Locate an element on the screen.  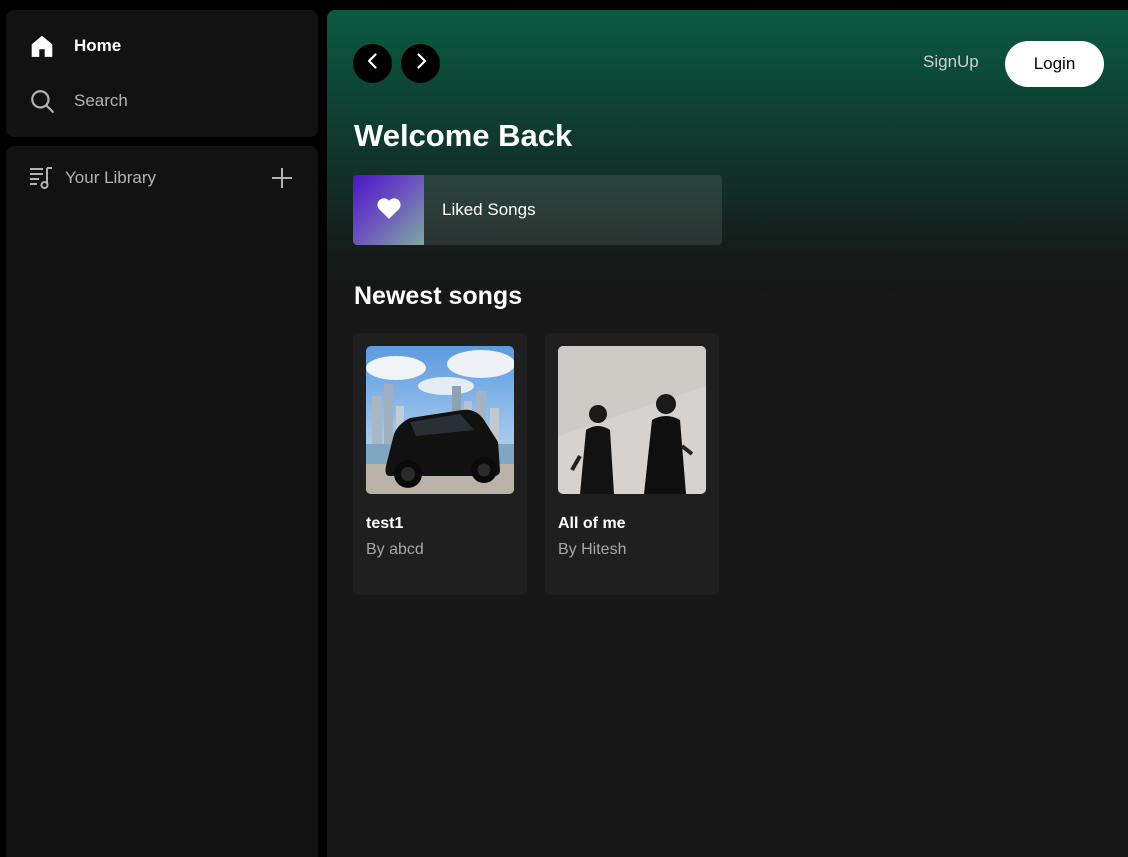
sidebar-nav: Home Search is located at coordinates (162, 73).